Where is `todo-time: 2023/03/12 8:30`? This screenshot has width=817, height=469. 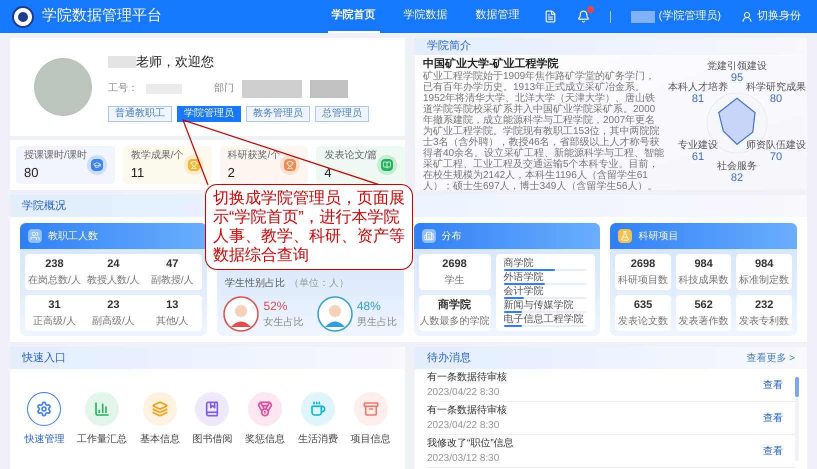
todo-time: 2023/03/12 8:30 is located at coordinates (463, 459).